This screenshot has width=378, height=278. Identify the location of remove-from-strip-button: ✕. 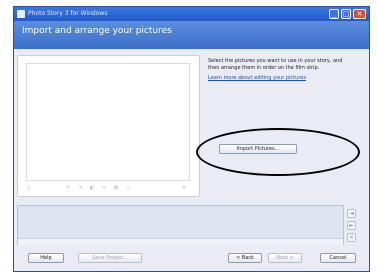
(351, 237).